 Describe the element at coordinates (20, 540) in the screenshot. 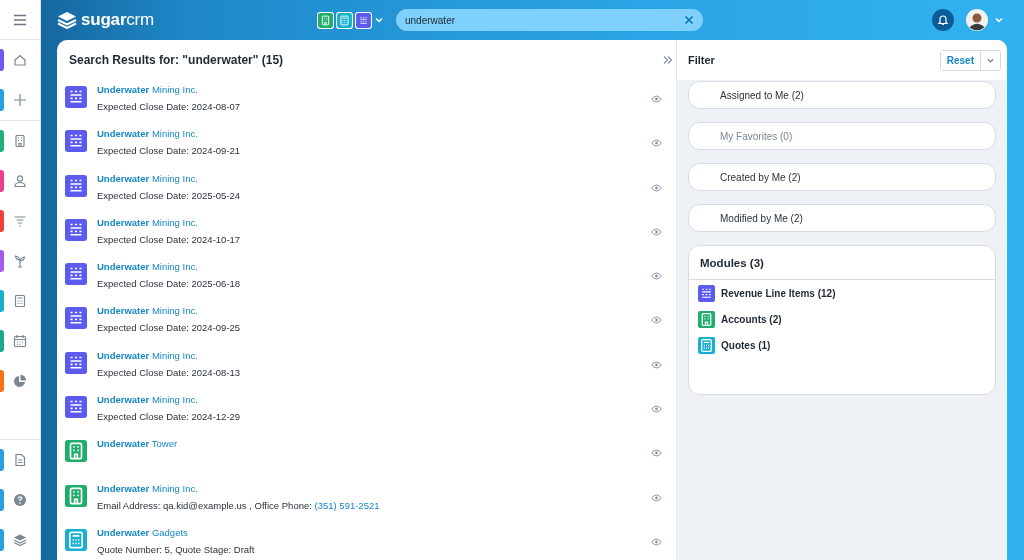

I see `layers-icon` at that location.